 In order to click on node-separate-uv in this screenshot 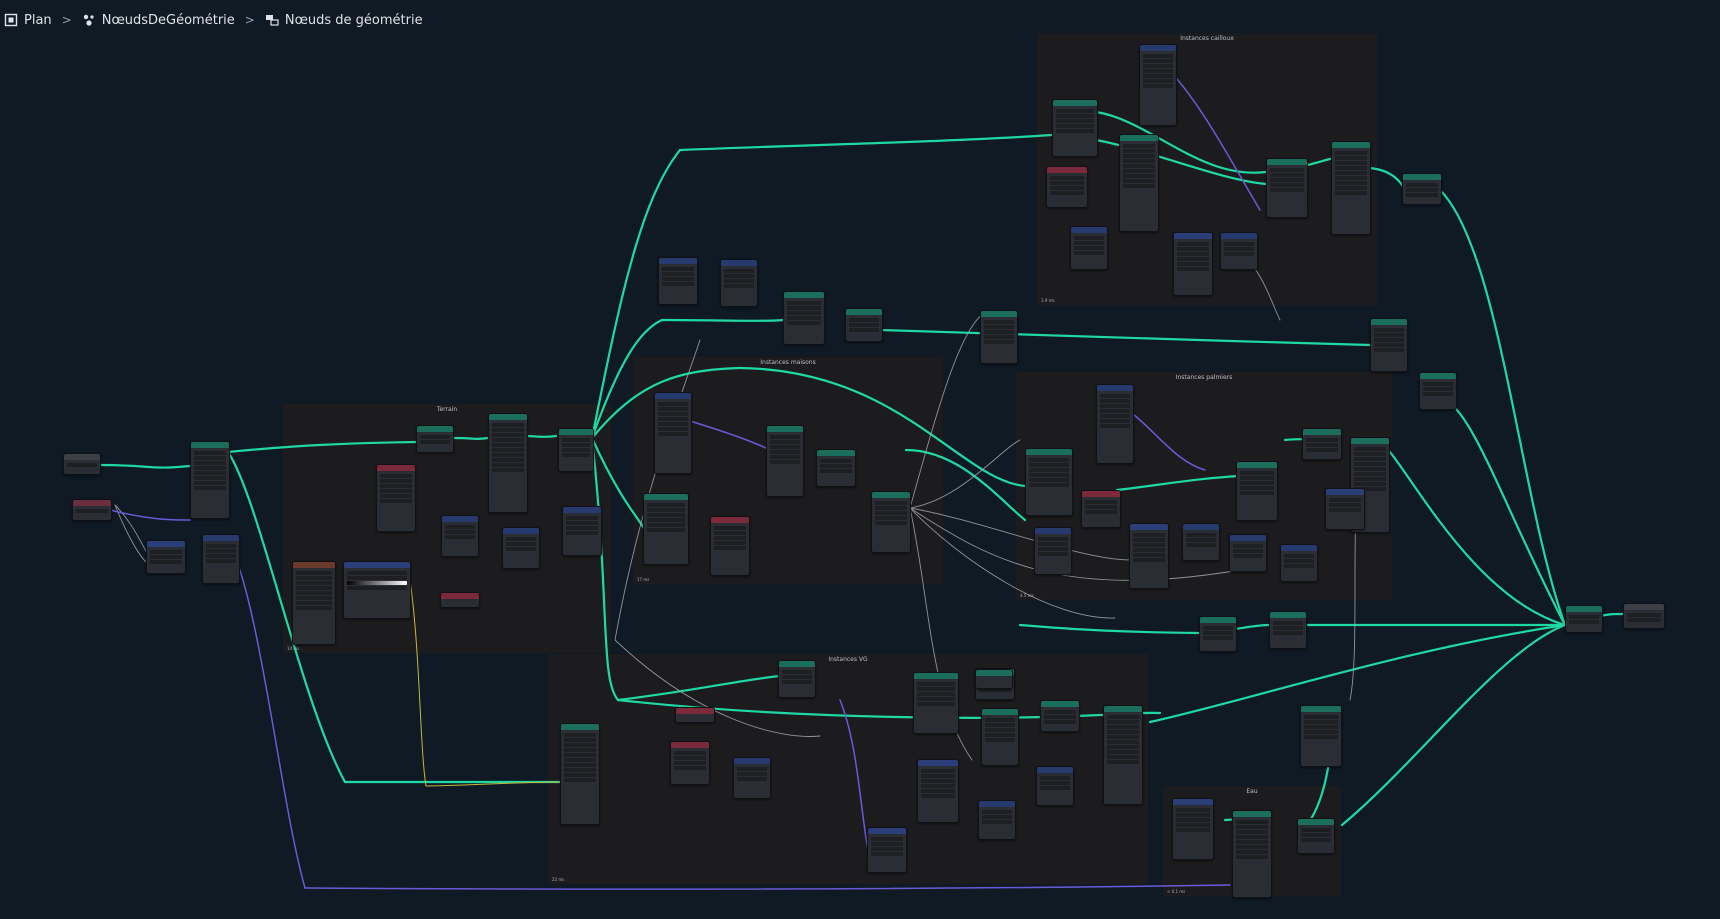, I will do `click(678, 281)`.